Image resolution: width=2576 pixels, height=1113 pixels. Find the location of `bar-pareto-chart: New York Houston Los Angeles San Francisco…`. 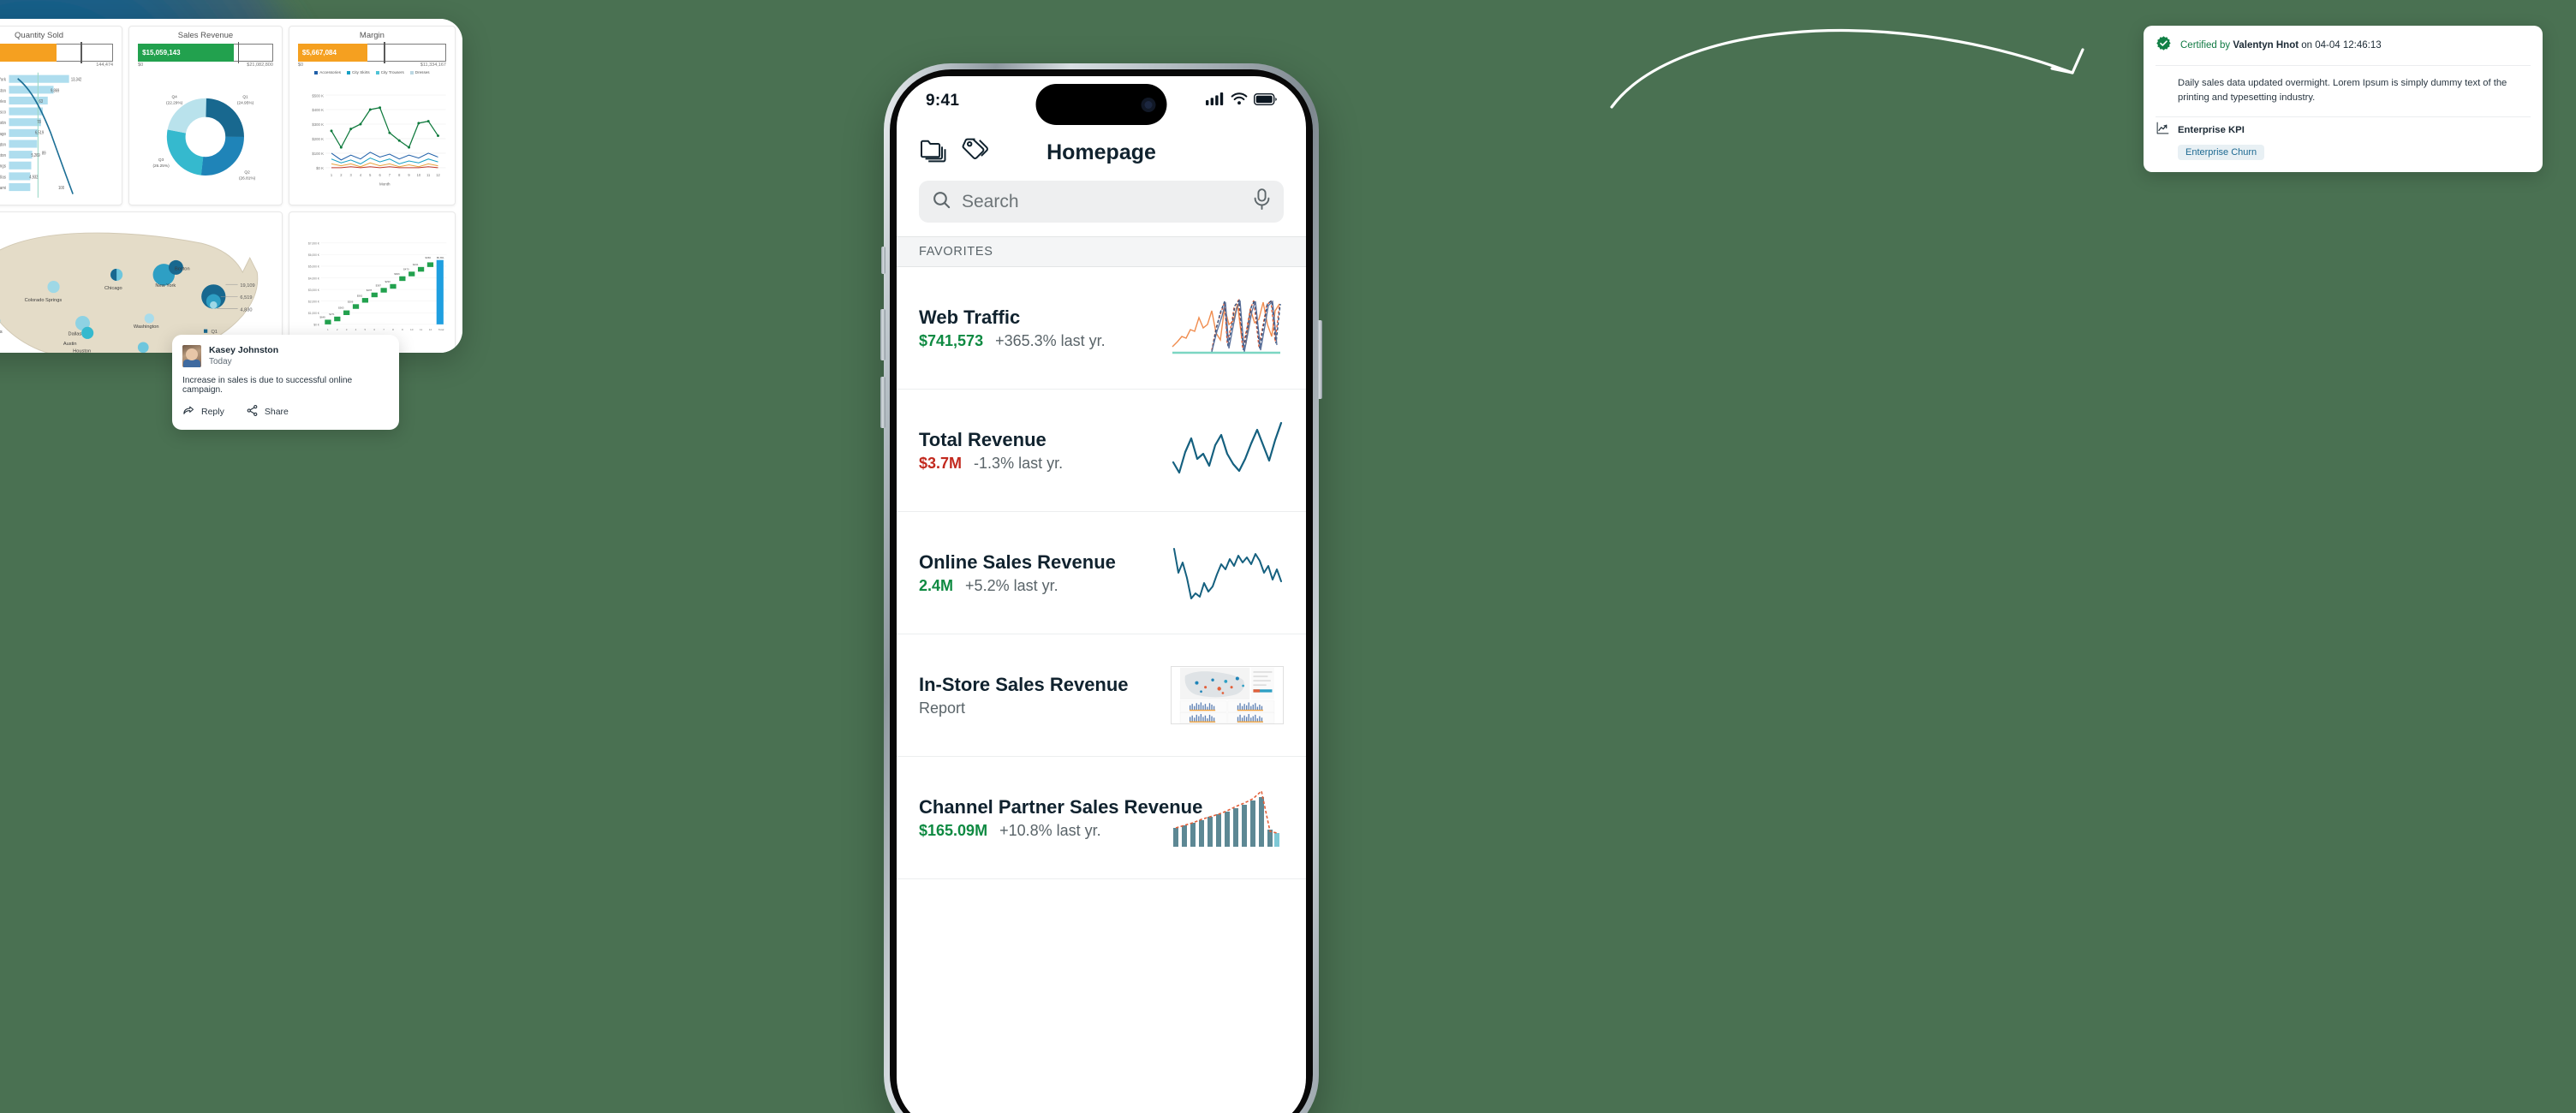

bar-pareto-chart: New York Houston Los Angeles San Francisco… is located at coordinates (58, 135).